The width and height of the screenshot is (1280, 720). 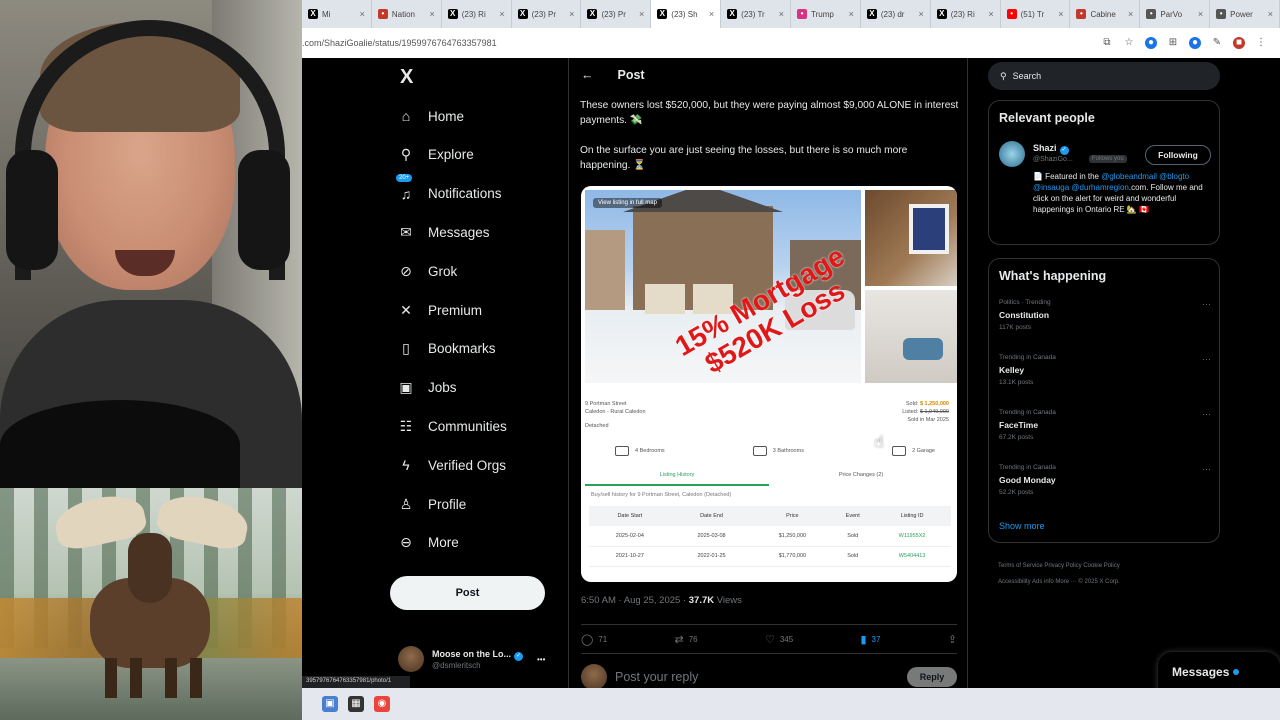 What do you see at coordinates (1261, 43) in the screenshot?
I see `grid-icon: ⋮` at bounding box center [1261, 43].